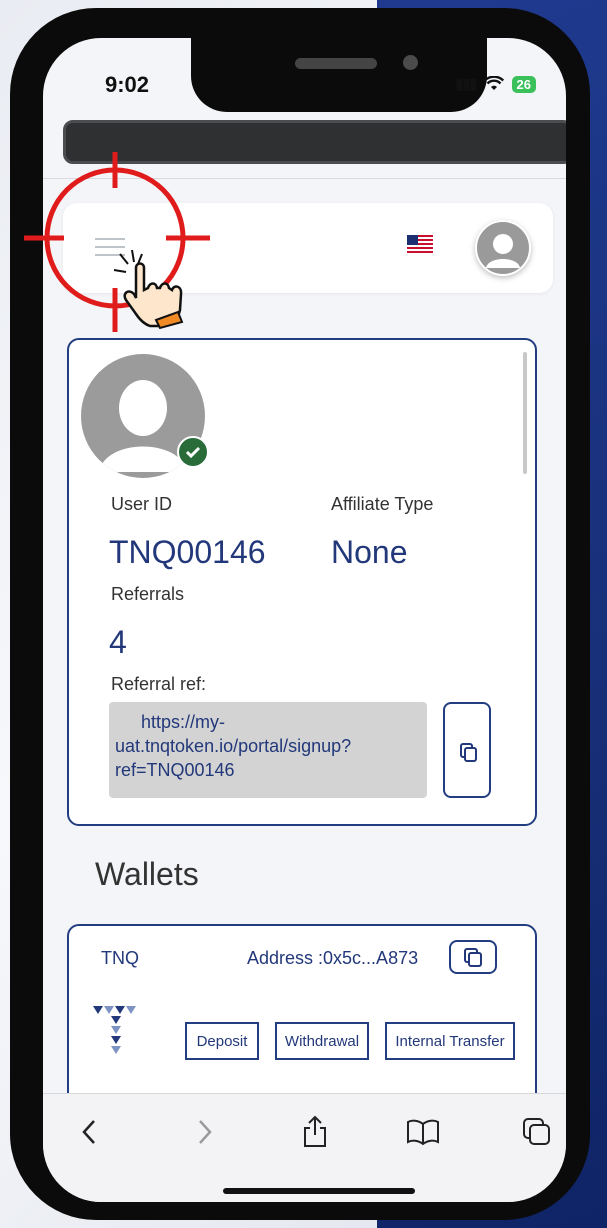  Describe the element at coordinates (322, 1041) in the screenshot. I see `withdrawal-button: Withdrawal` at that location.